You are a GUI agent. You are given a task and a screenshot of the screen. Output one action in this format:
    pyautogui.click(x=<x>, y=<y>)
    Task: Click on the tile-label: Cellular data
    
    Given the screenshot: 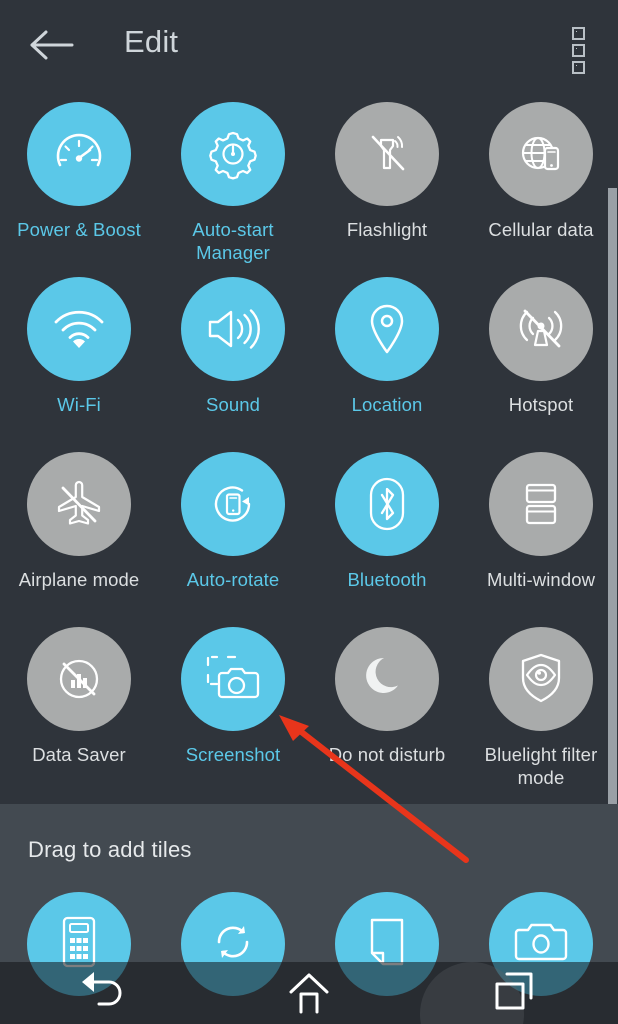 What is the action you would take?
    pyautogui.click(x=541, y=229)
    